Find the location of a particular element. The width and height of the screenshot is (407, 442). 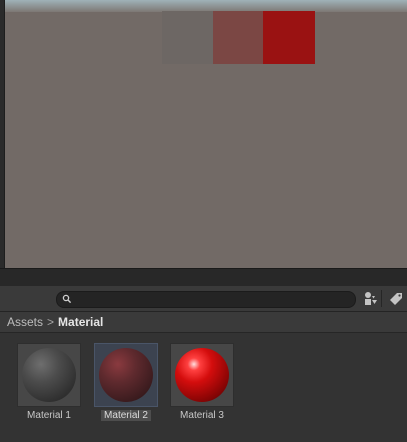

search-field is located at coordinates (206, 299).